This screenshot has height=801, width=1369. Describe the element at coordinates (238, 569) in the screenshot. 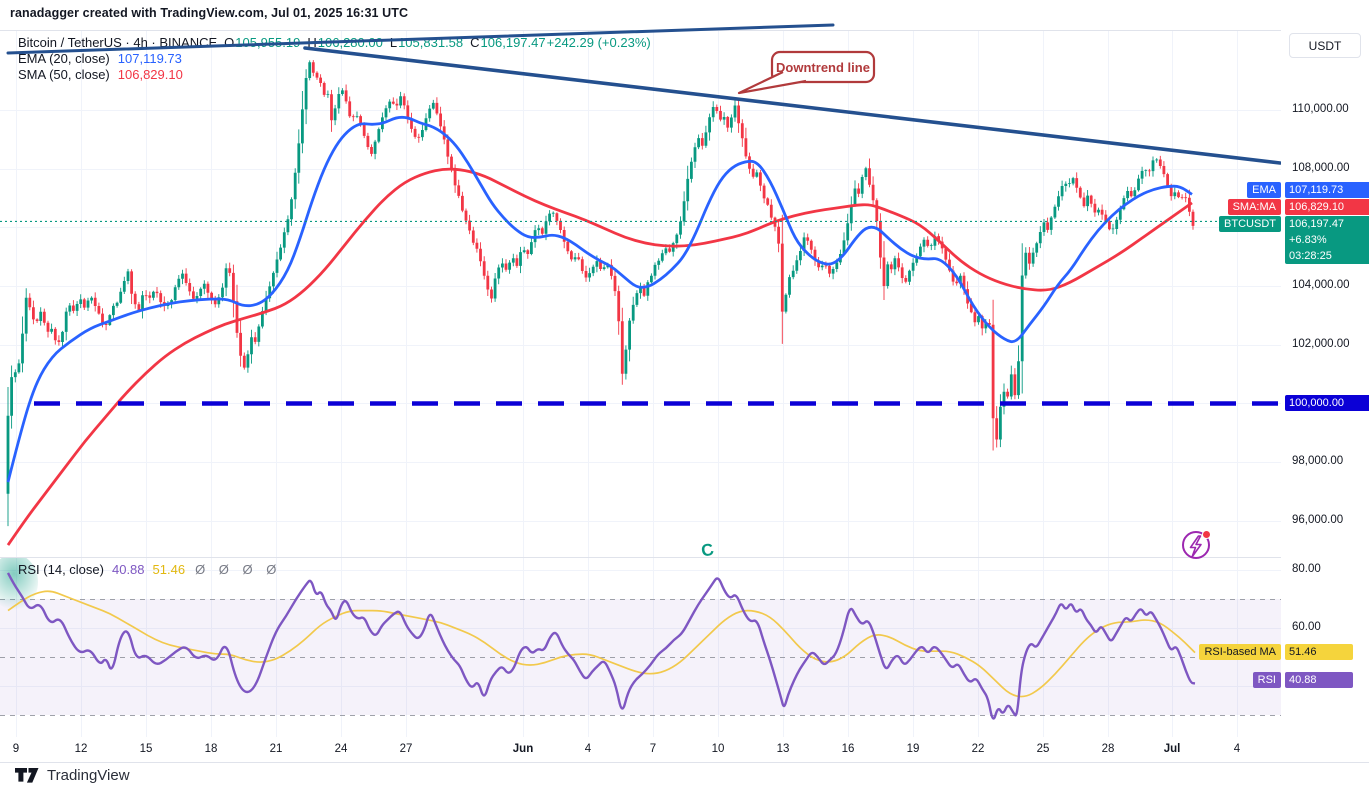

I see `rsi-empty-values: Ø Ø Ø Ø` at that location.